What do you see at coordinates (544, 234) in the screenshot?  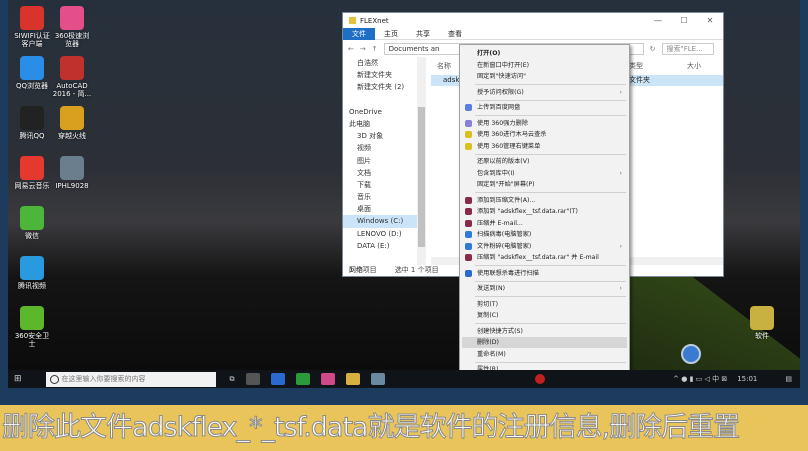 I see `menu-item: 扫描病毒(电脑管家)` at bounding box center [544, 234].